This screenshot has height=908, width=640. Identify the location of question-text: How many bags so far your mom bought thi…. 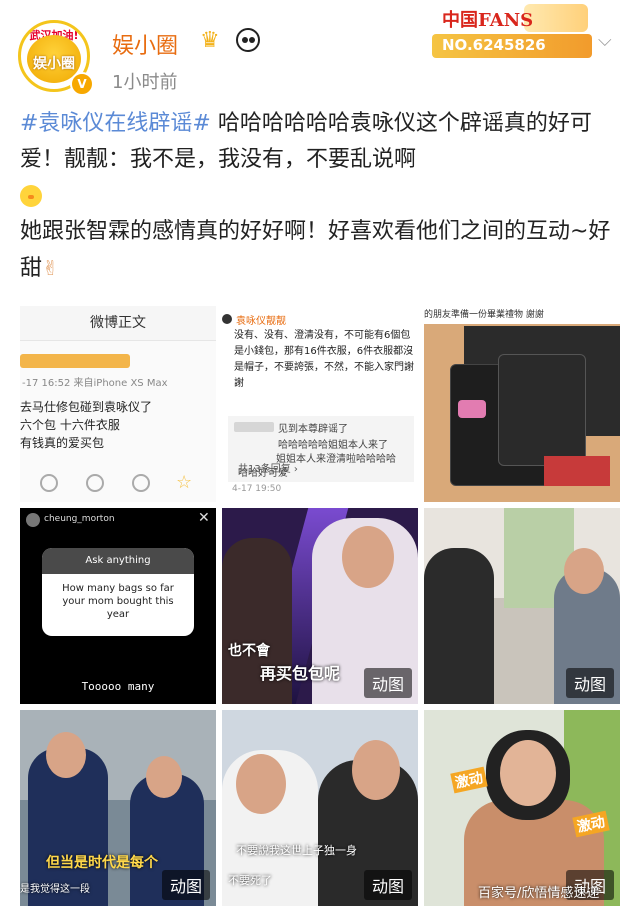
(118, 601).